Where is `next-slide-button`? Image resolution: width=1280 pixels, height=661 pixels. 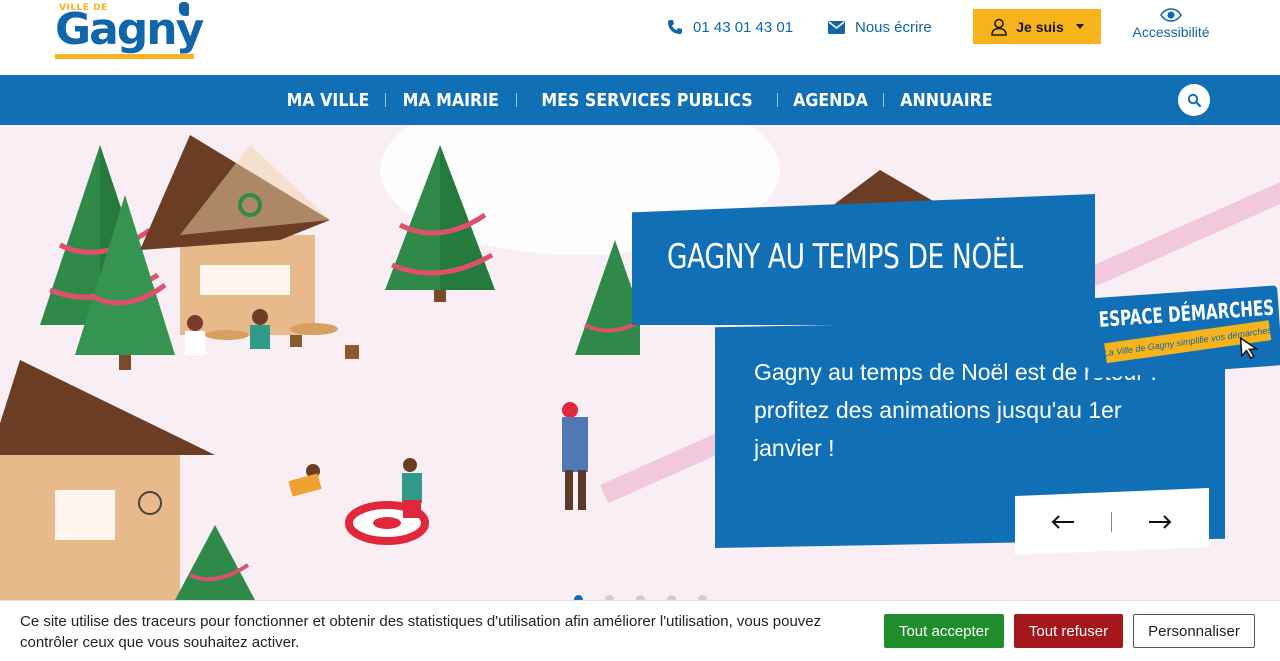
next-slide-button is located at coordinates (1160, 521).